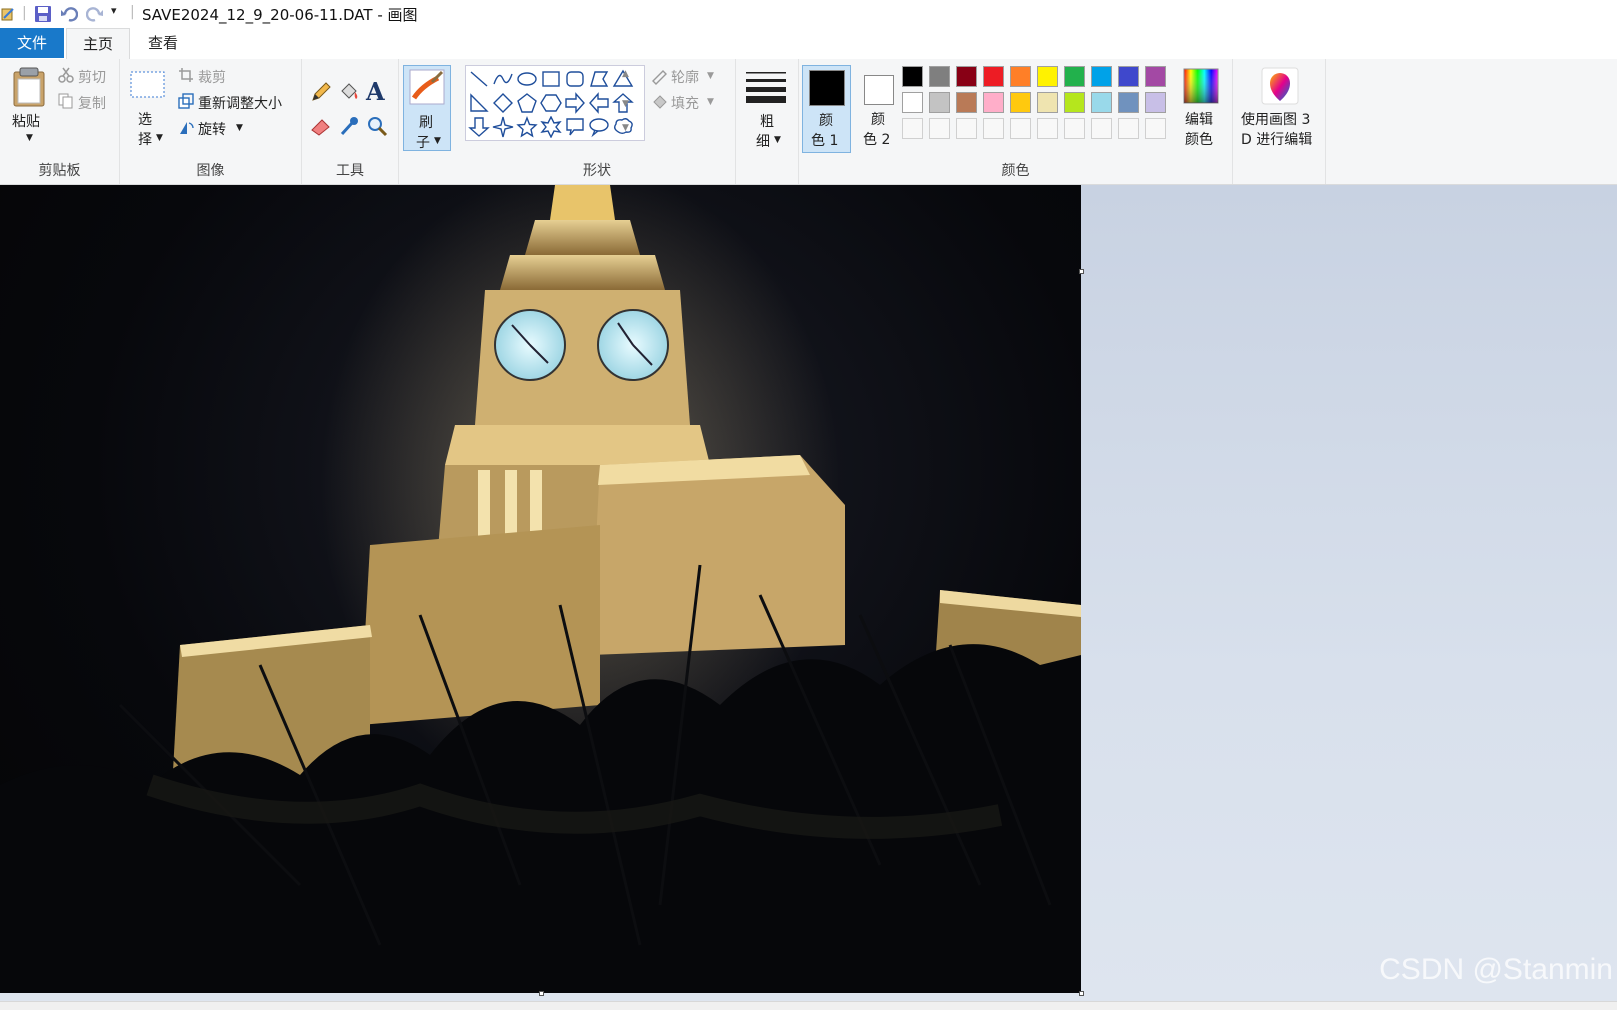  Describe the element at coordinates (238, 102) in the screenshot. I see `resize-button: 重新调整大小` at that location.